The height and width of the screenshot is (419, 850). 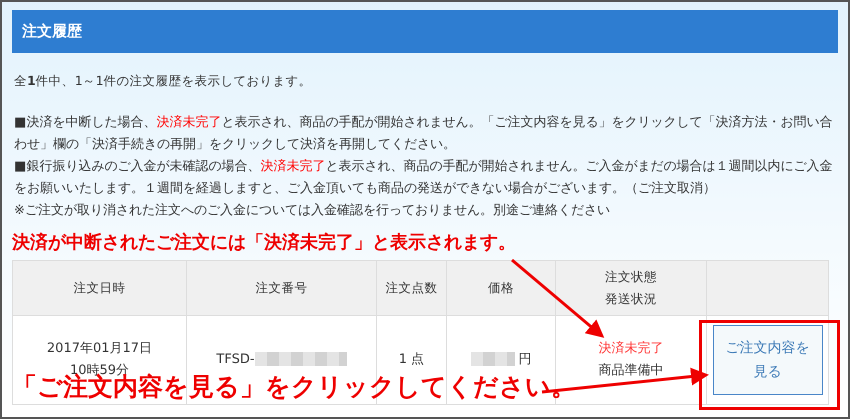 What do you see at coordinates (264, 242) in the screenshot?
I see `annotation-text: 決済が中断されたご注文には「決済未完了」と表示されます。` at bounding box center [264, 242].